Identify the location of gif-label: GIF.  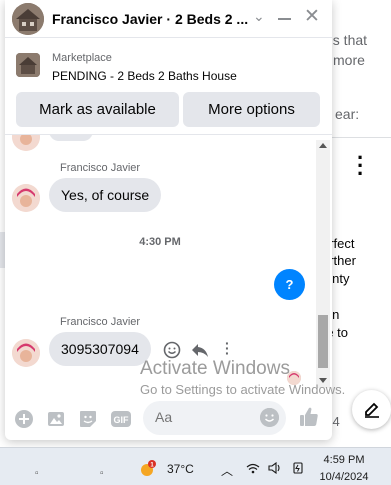
(122, 420).